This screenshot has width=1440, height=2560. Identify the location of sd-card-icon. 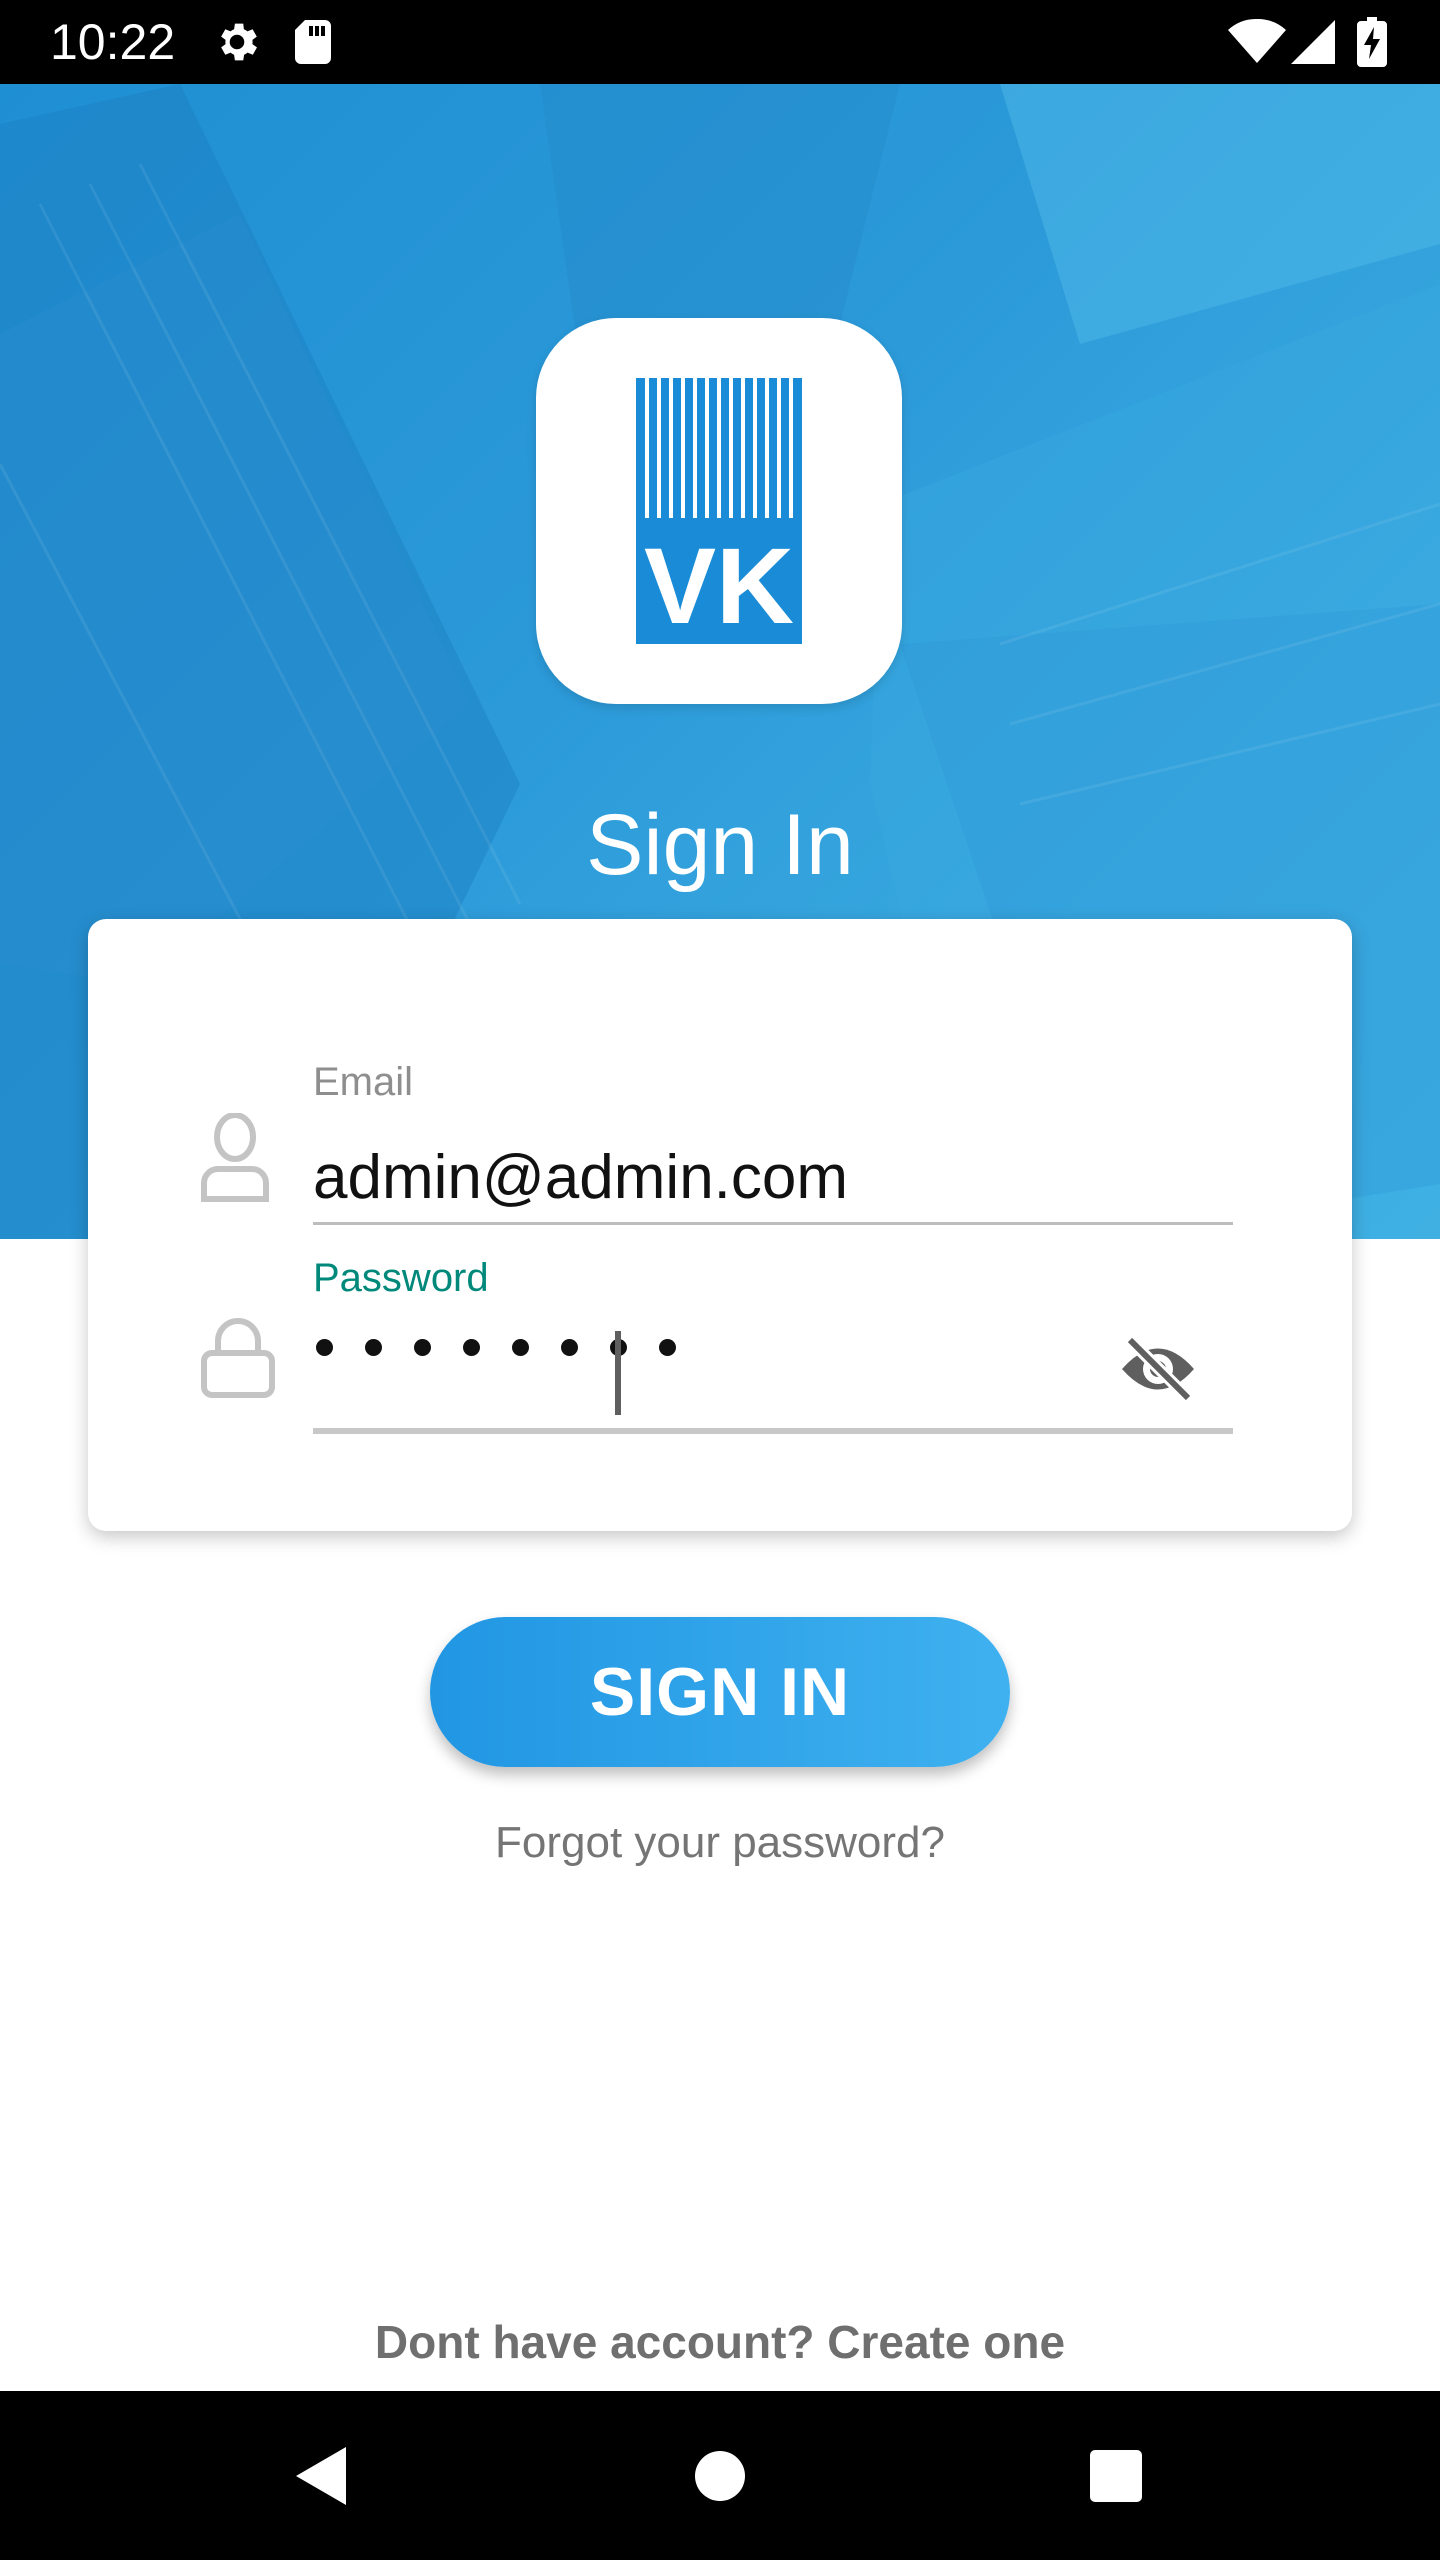
(313, 42).